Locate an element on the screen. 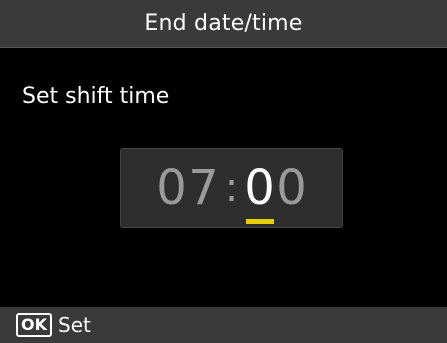 The height and width of the screenshot is (343, 447). minute-ones-digit: 0 is located at coordinates (292, 188).